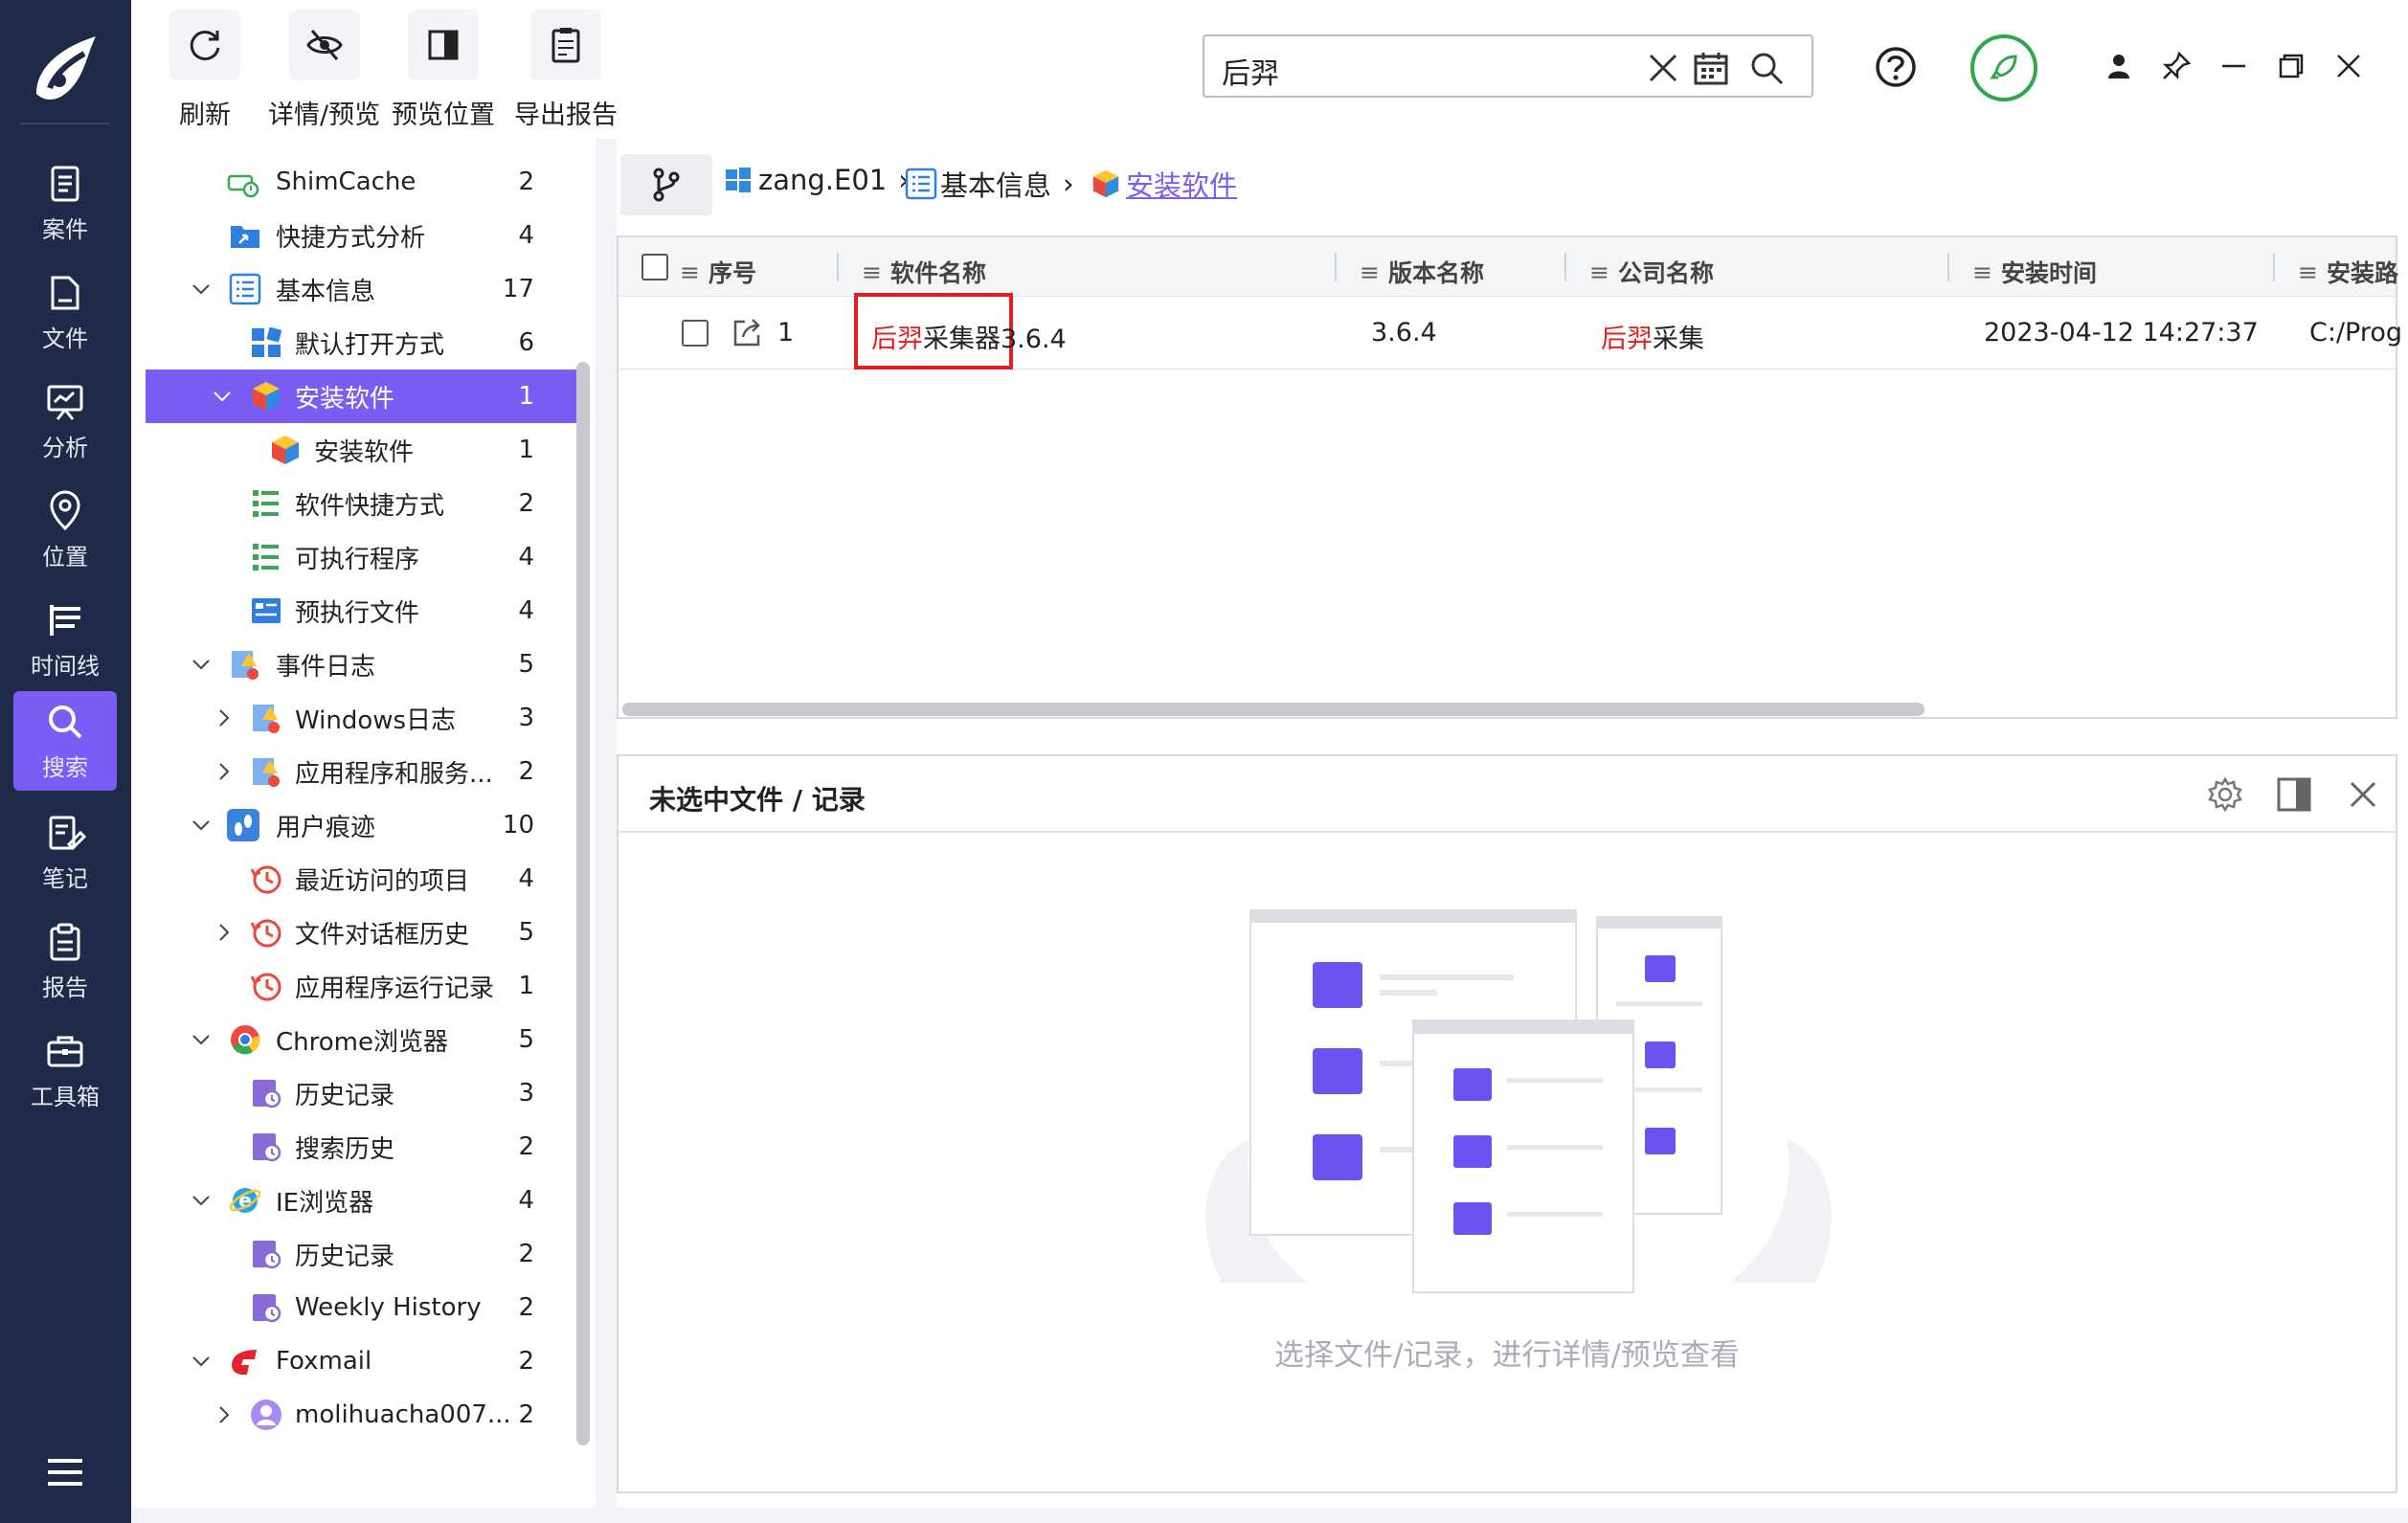 Image resolution: width=2408 pixels, height=1523 pixels. I want to click on column-header-company: ≡ 公司名称, so click(1651, 272).